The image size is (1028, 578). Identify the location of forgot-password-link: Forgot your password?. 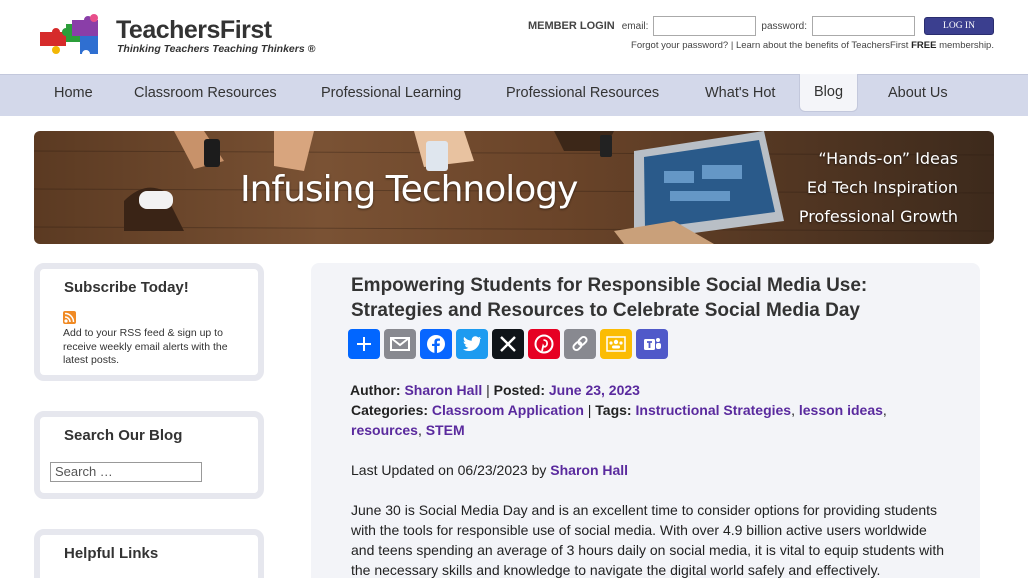
(679, 45).